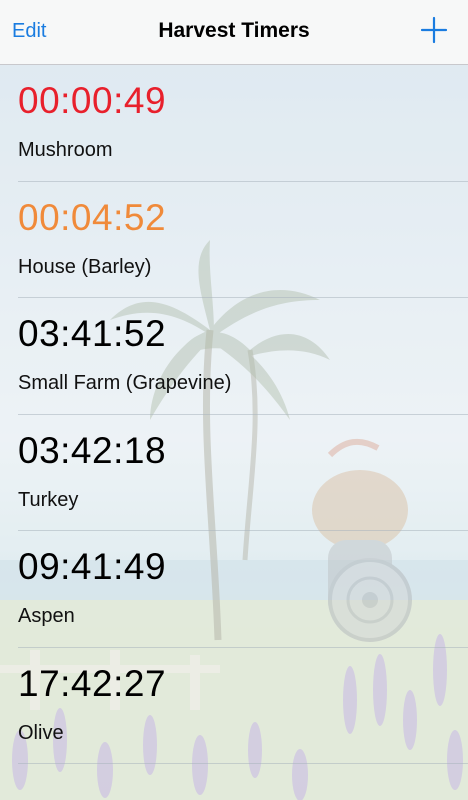 The height and width of the screenshot is (800, 468). Describe the element at coordinates (243, 123) in the screenshot. I see `timer-row: 00:00:49 Mushroom` at that location.